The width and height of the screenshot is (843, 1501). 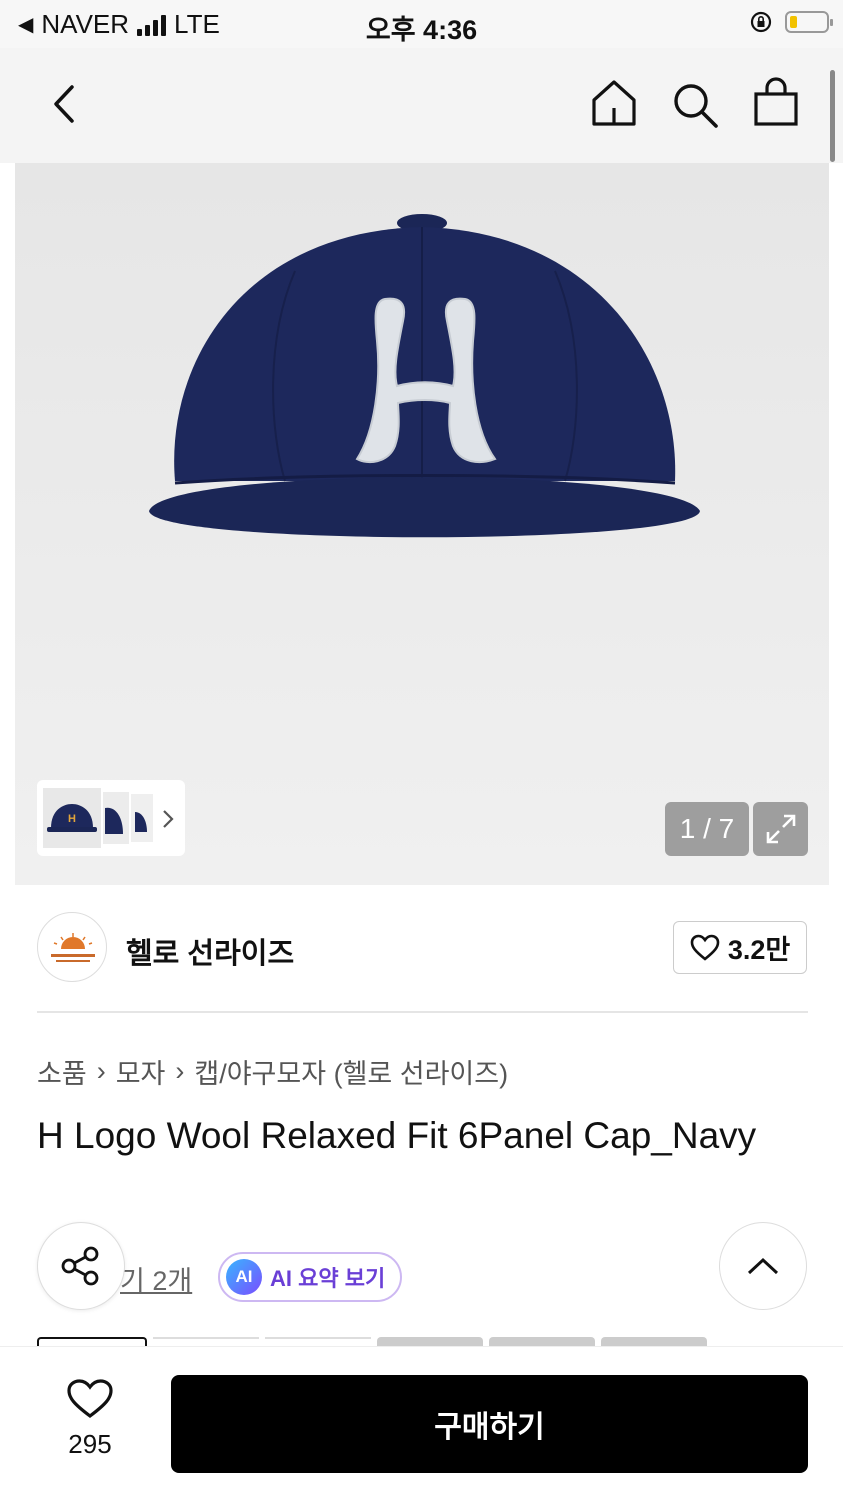 I want to click on thumbnail-images: H, so click(x=99, y=818).